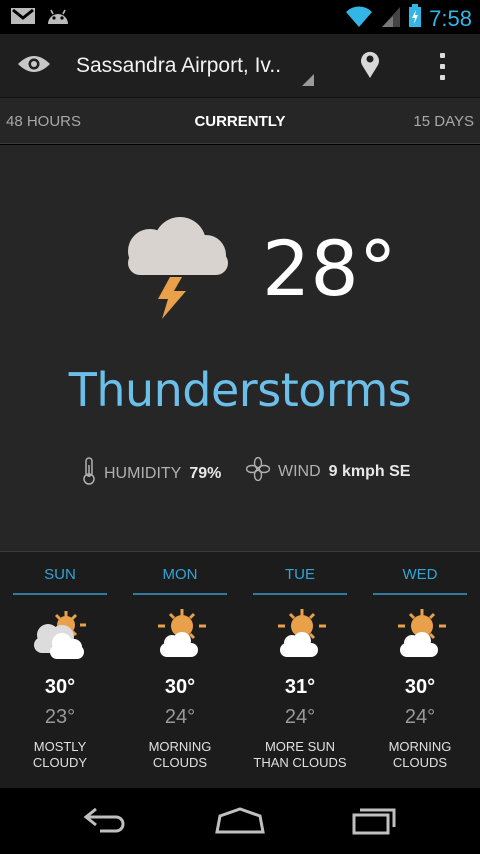 The height and width of the screenshot is (854, 480). What do you see at coordinates (179, 65) in the screenshot?
I see `location-name: Sassandra Airport, Iv..` at bounding box center [179, 65].